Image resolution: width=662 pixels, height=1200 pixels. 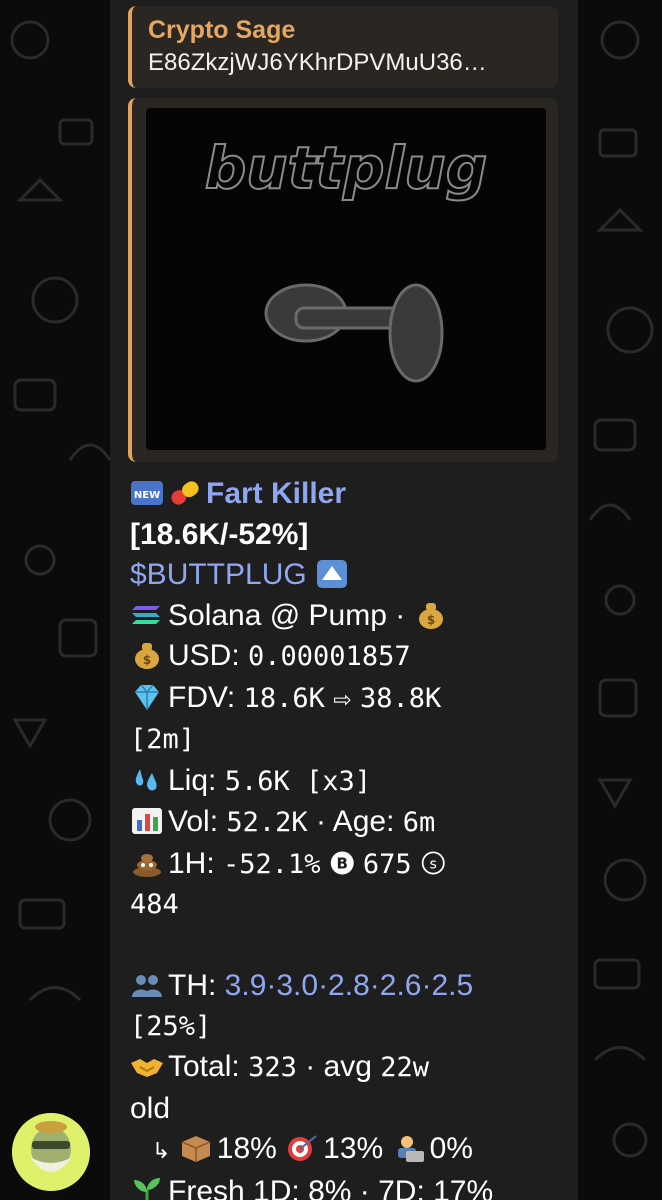 What do you see at coordinates (338, 1066) in the screenshot?
I see `avg-label: · avg` at bounding box center [338, 1066].